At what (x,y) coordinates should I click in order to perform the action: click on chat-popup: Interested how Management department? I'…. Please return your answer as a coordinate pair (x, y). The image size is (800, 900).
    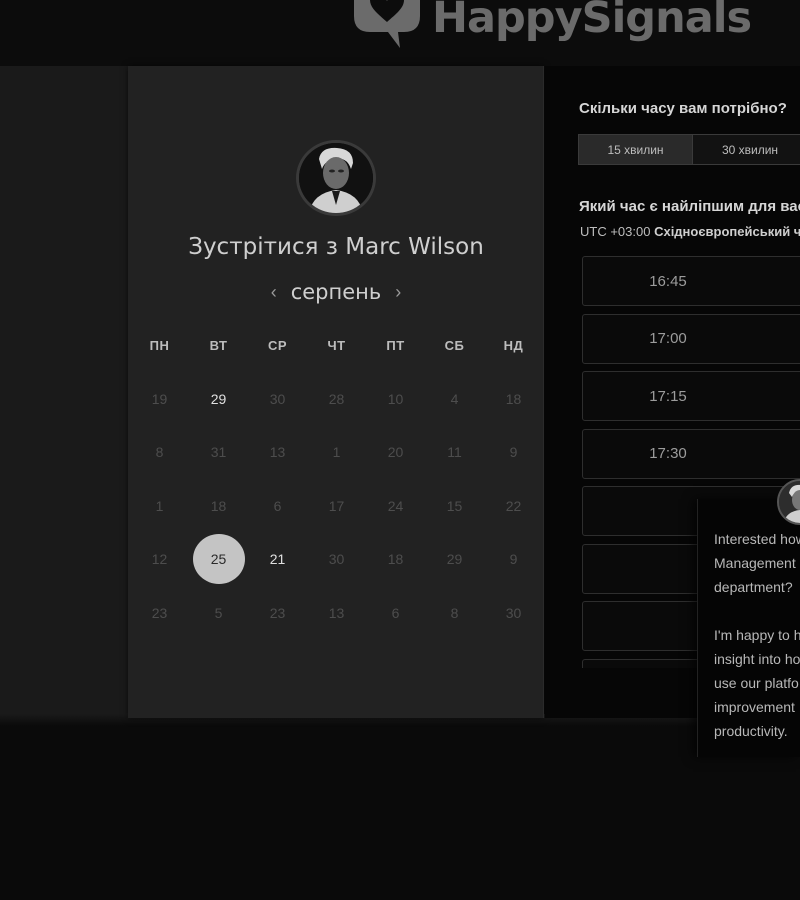
    Looking at the image, I should click on (748, 618).